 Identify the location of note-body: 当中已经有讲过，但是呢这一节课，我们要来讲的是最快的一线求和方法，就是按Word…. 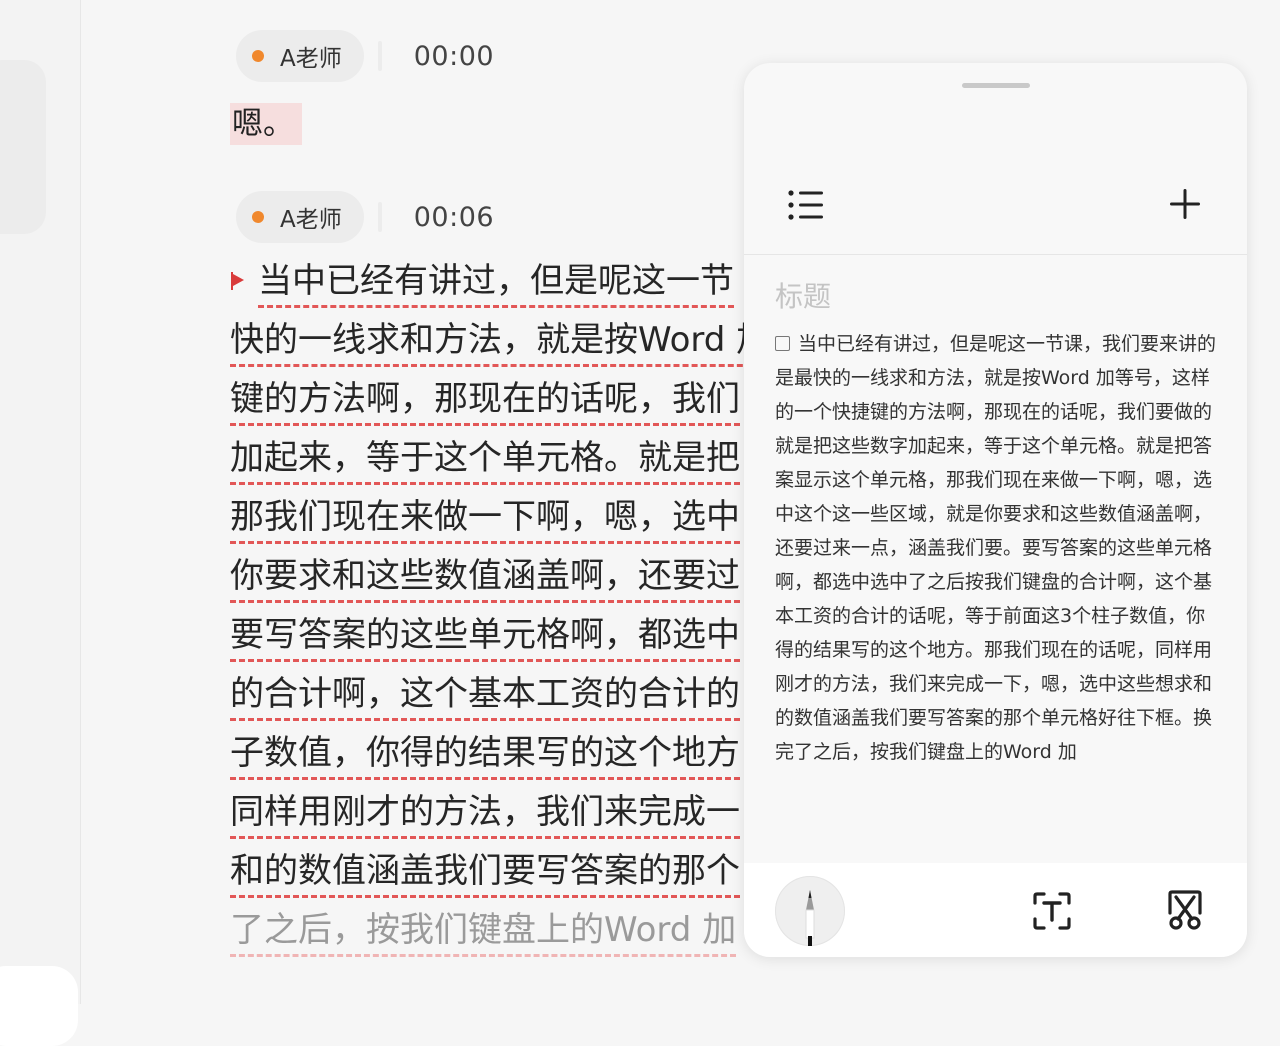
(998, 548).